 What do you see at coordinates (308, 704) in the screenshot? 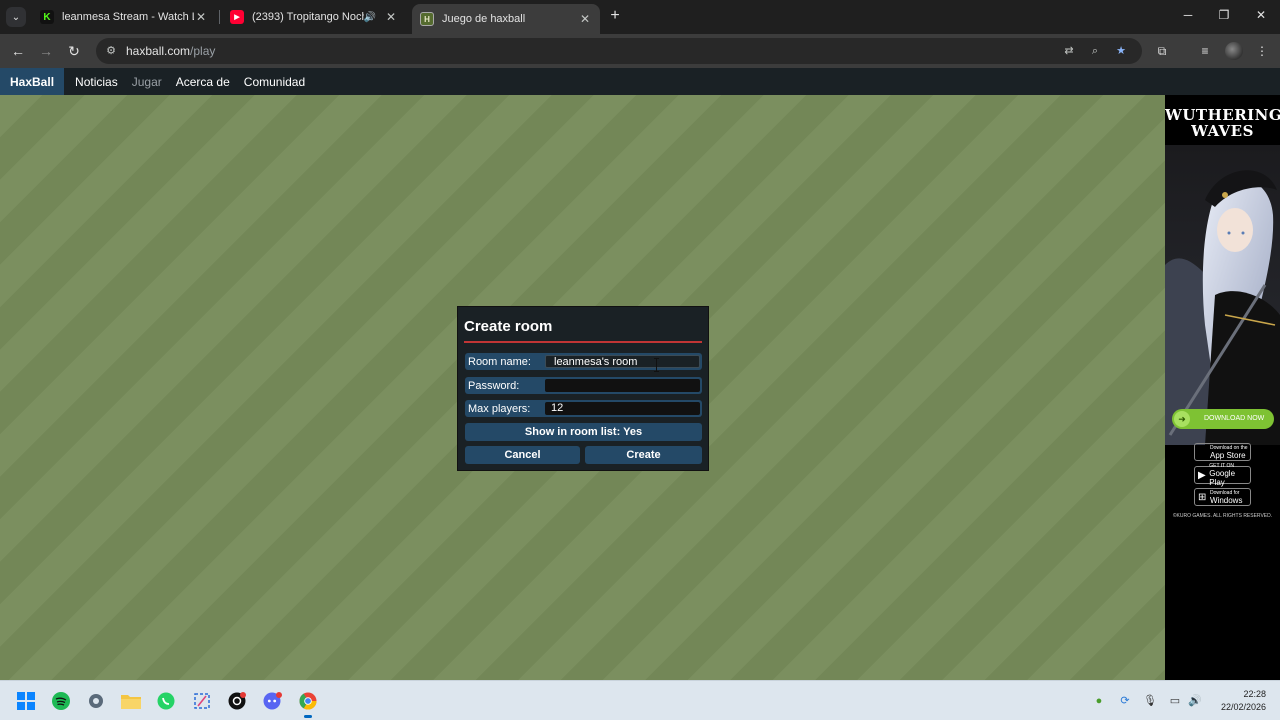
I see `chrome-icon` at bounding box center [308, 704].